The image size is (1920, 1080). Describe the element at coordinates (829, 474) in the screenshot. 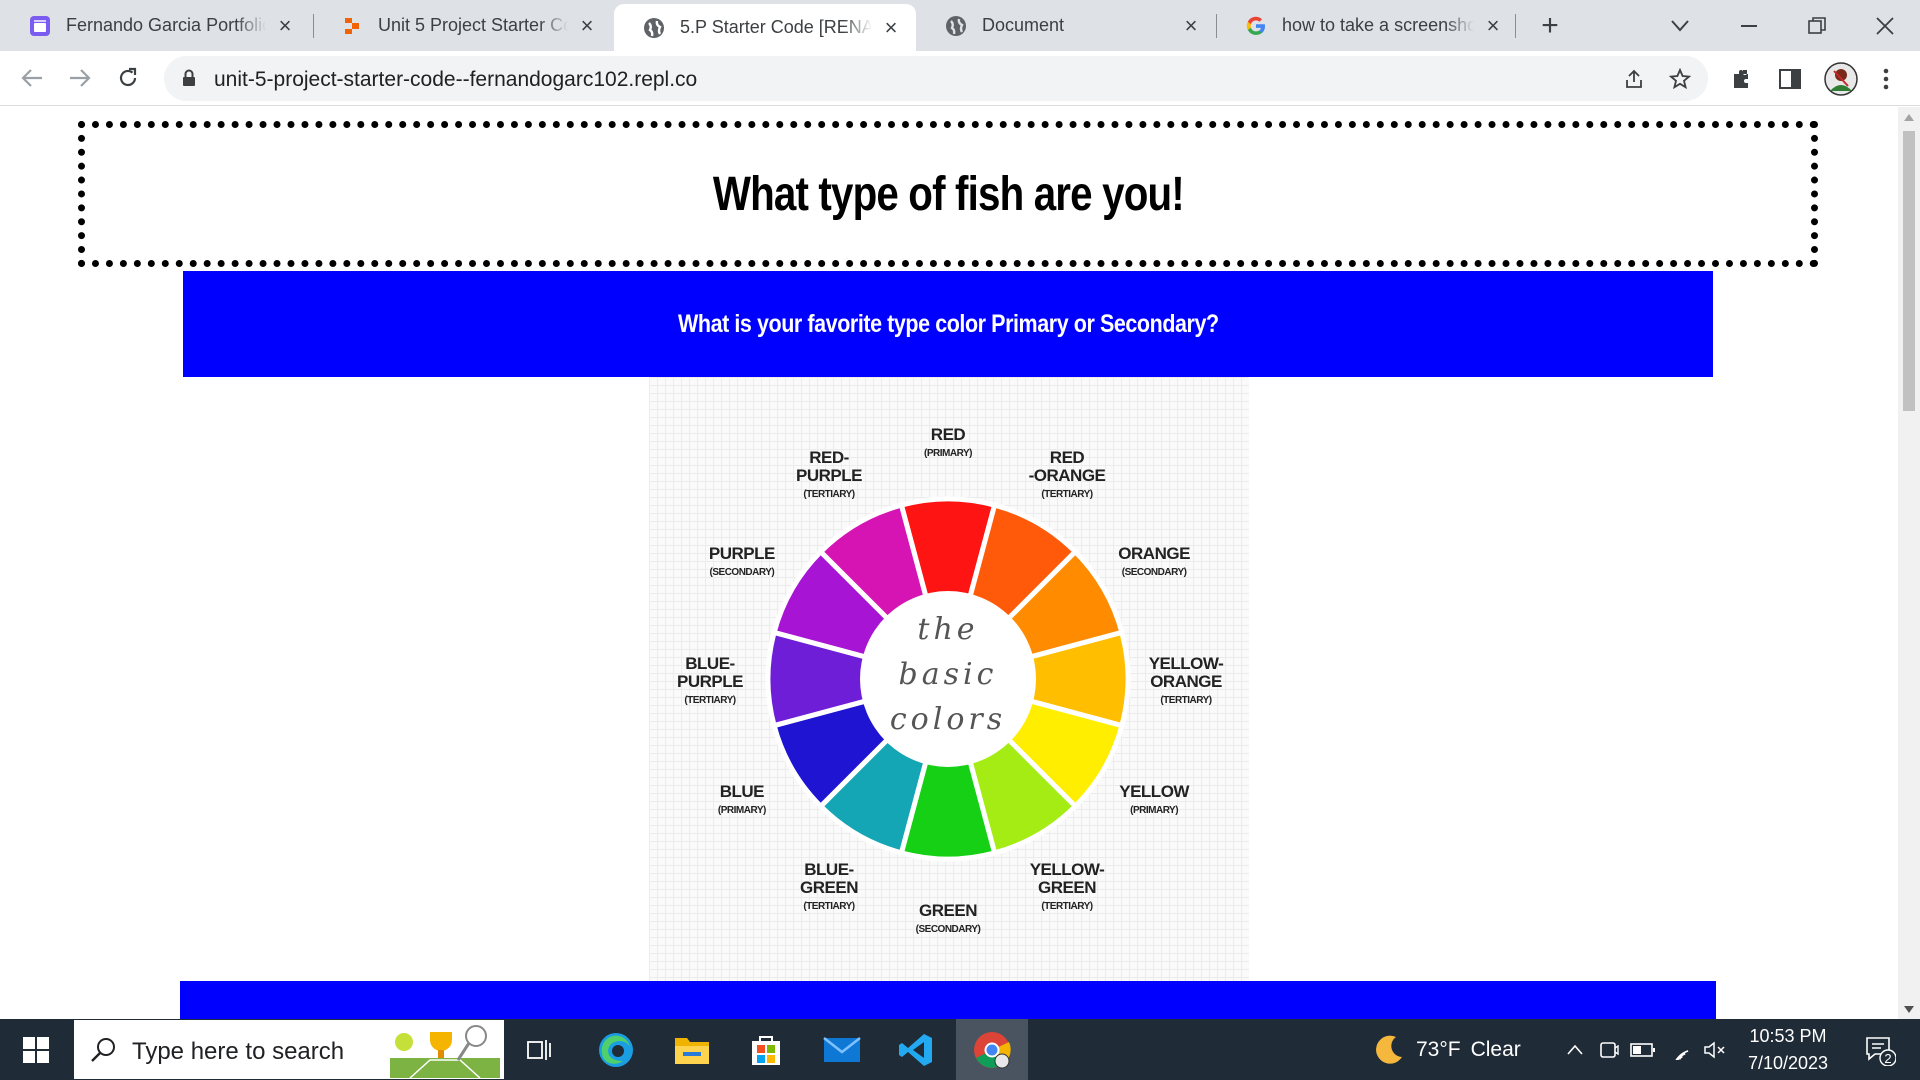

I see `wheel-label: RED-PURPLE (TERTIARY)` at that location.